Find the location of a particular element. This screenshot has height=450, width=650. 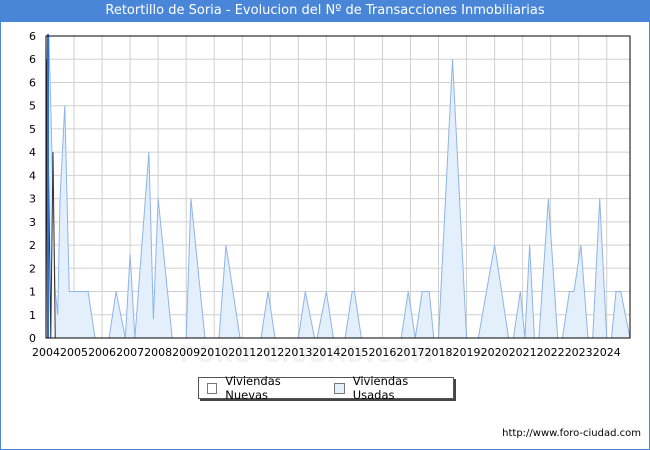

x-tick-label: 2006 is located at coordinates (102, 352).